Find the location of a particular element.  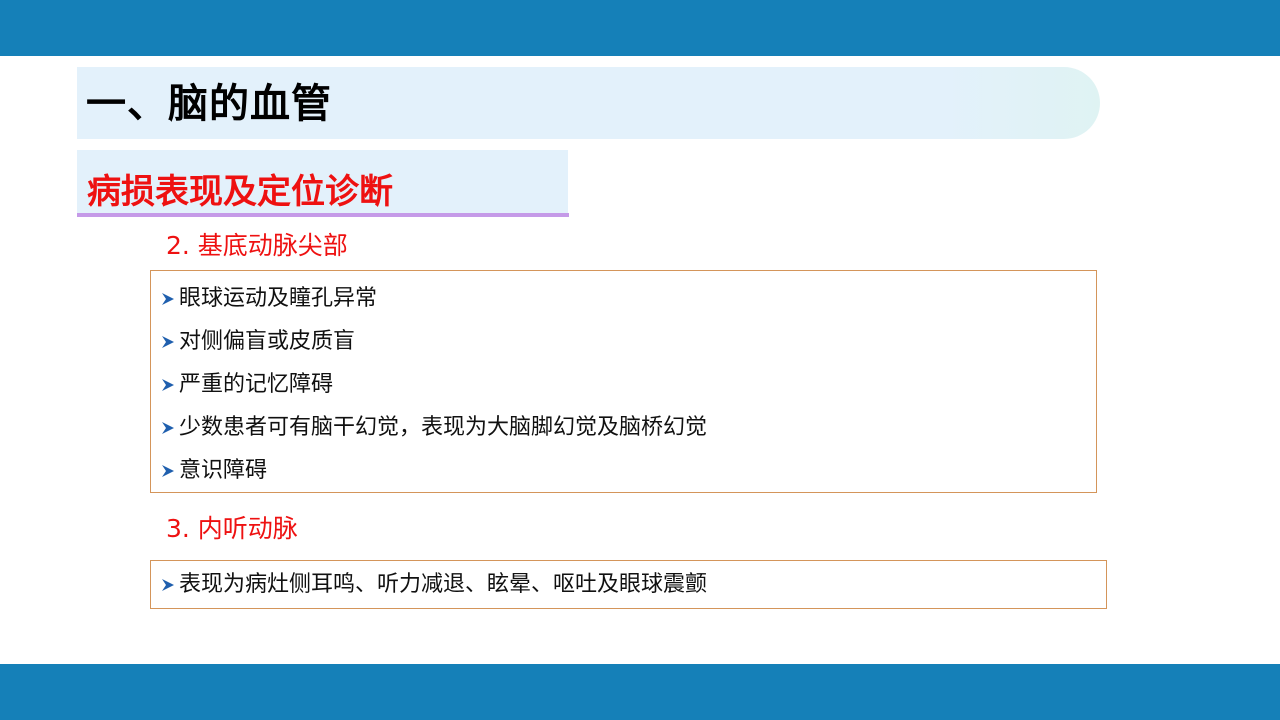

list-item: 对侧偏盲或皮质盲 is located at coordinates (258, 342).